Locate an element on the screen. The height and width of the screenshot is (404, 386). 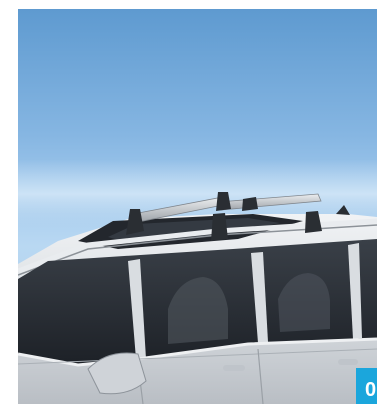
page-number-badge: 08 is located at coordinates (366, 386).